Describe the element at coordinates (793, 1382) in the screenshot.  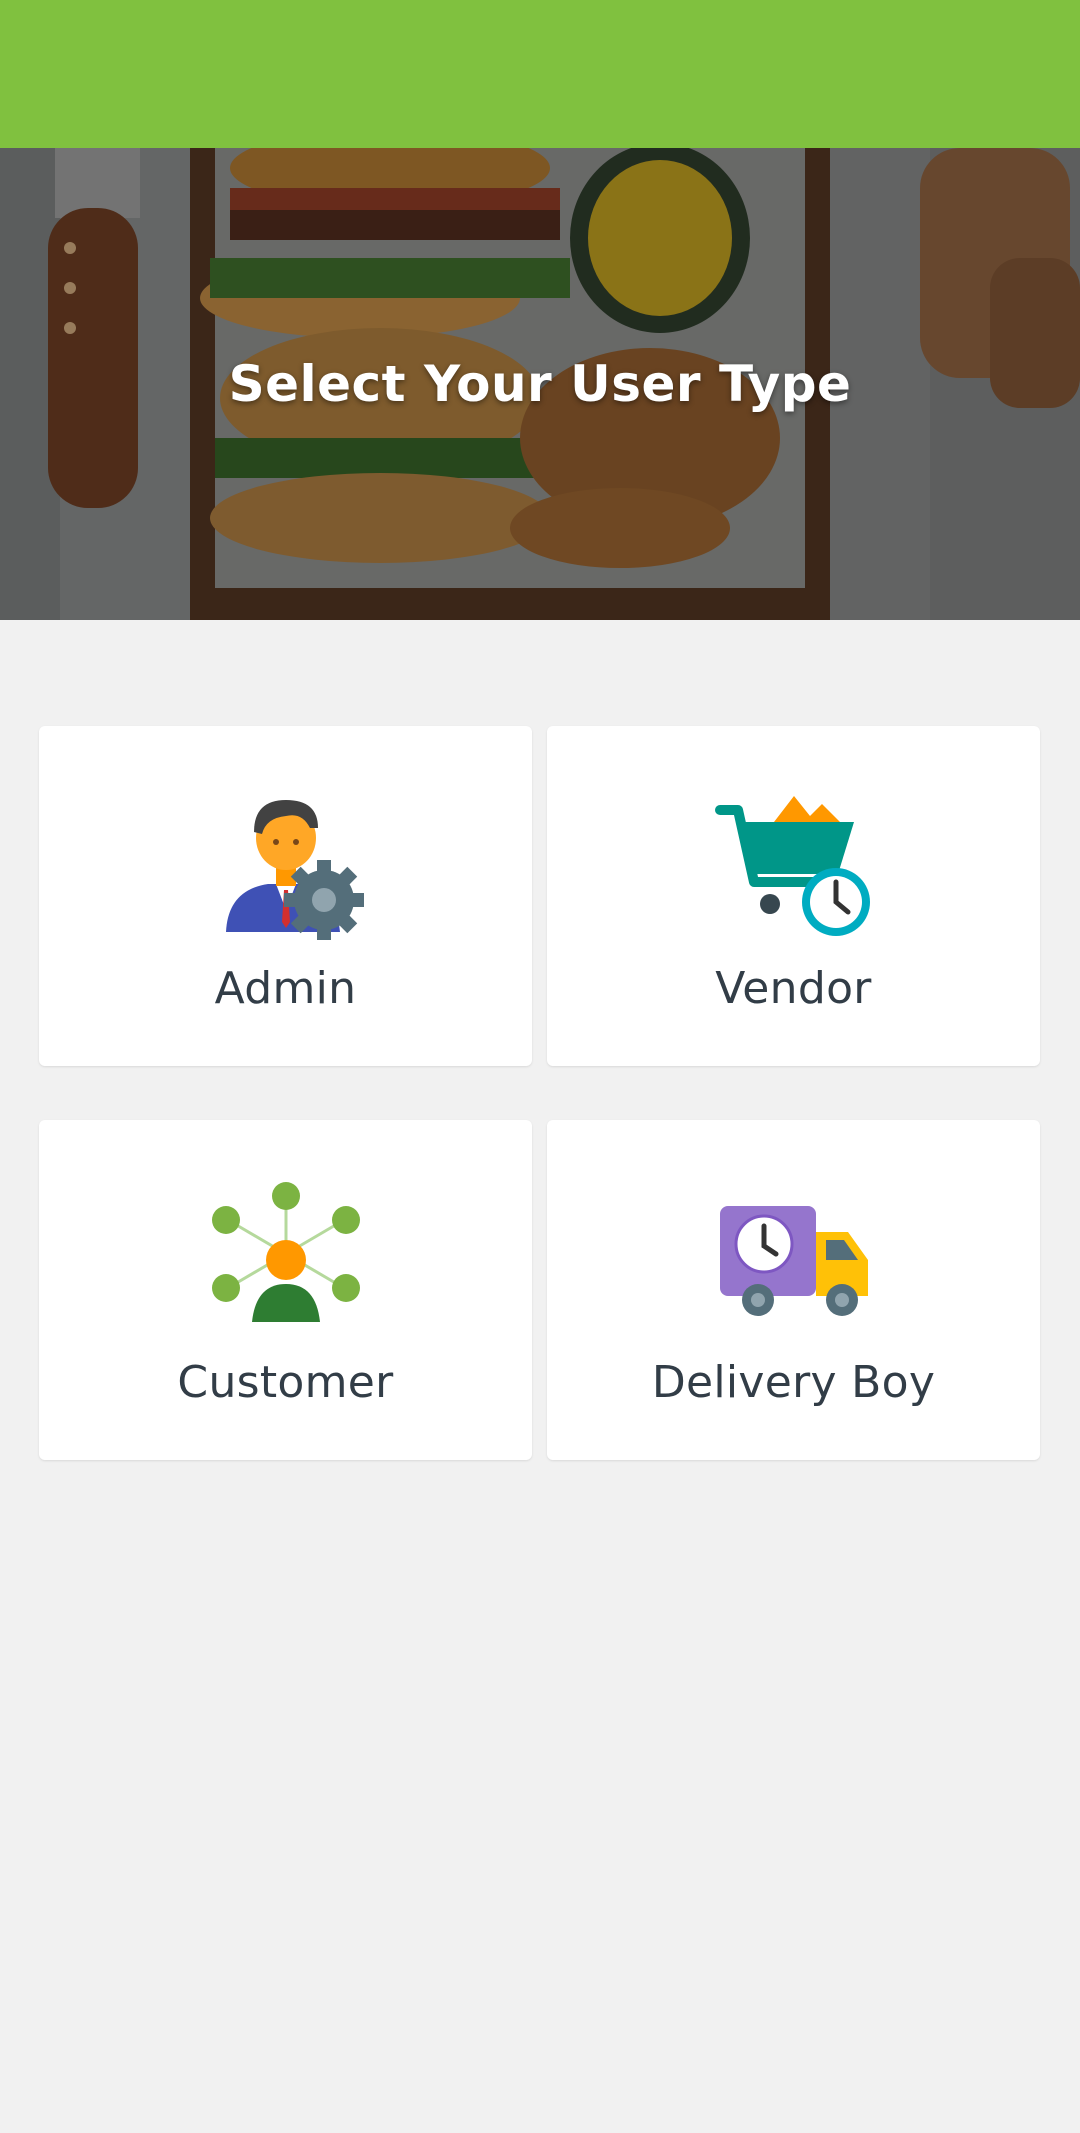
I see `user-type-label: Delivery Boy` at that location.